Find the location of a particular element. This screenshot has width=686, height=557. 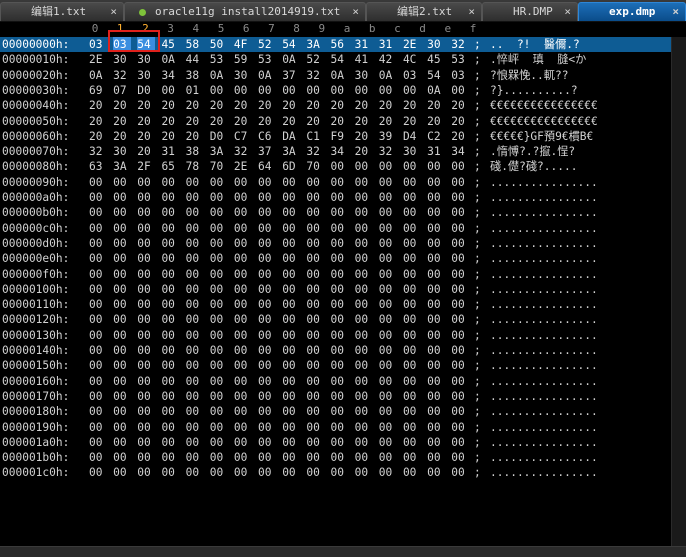

close-icon: × is located at coordinates (471, 11).